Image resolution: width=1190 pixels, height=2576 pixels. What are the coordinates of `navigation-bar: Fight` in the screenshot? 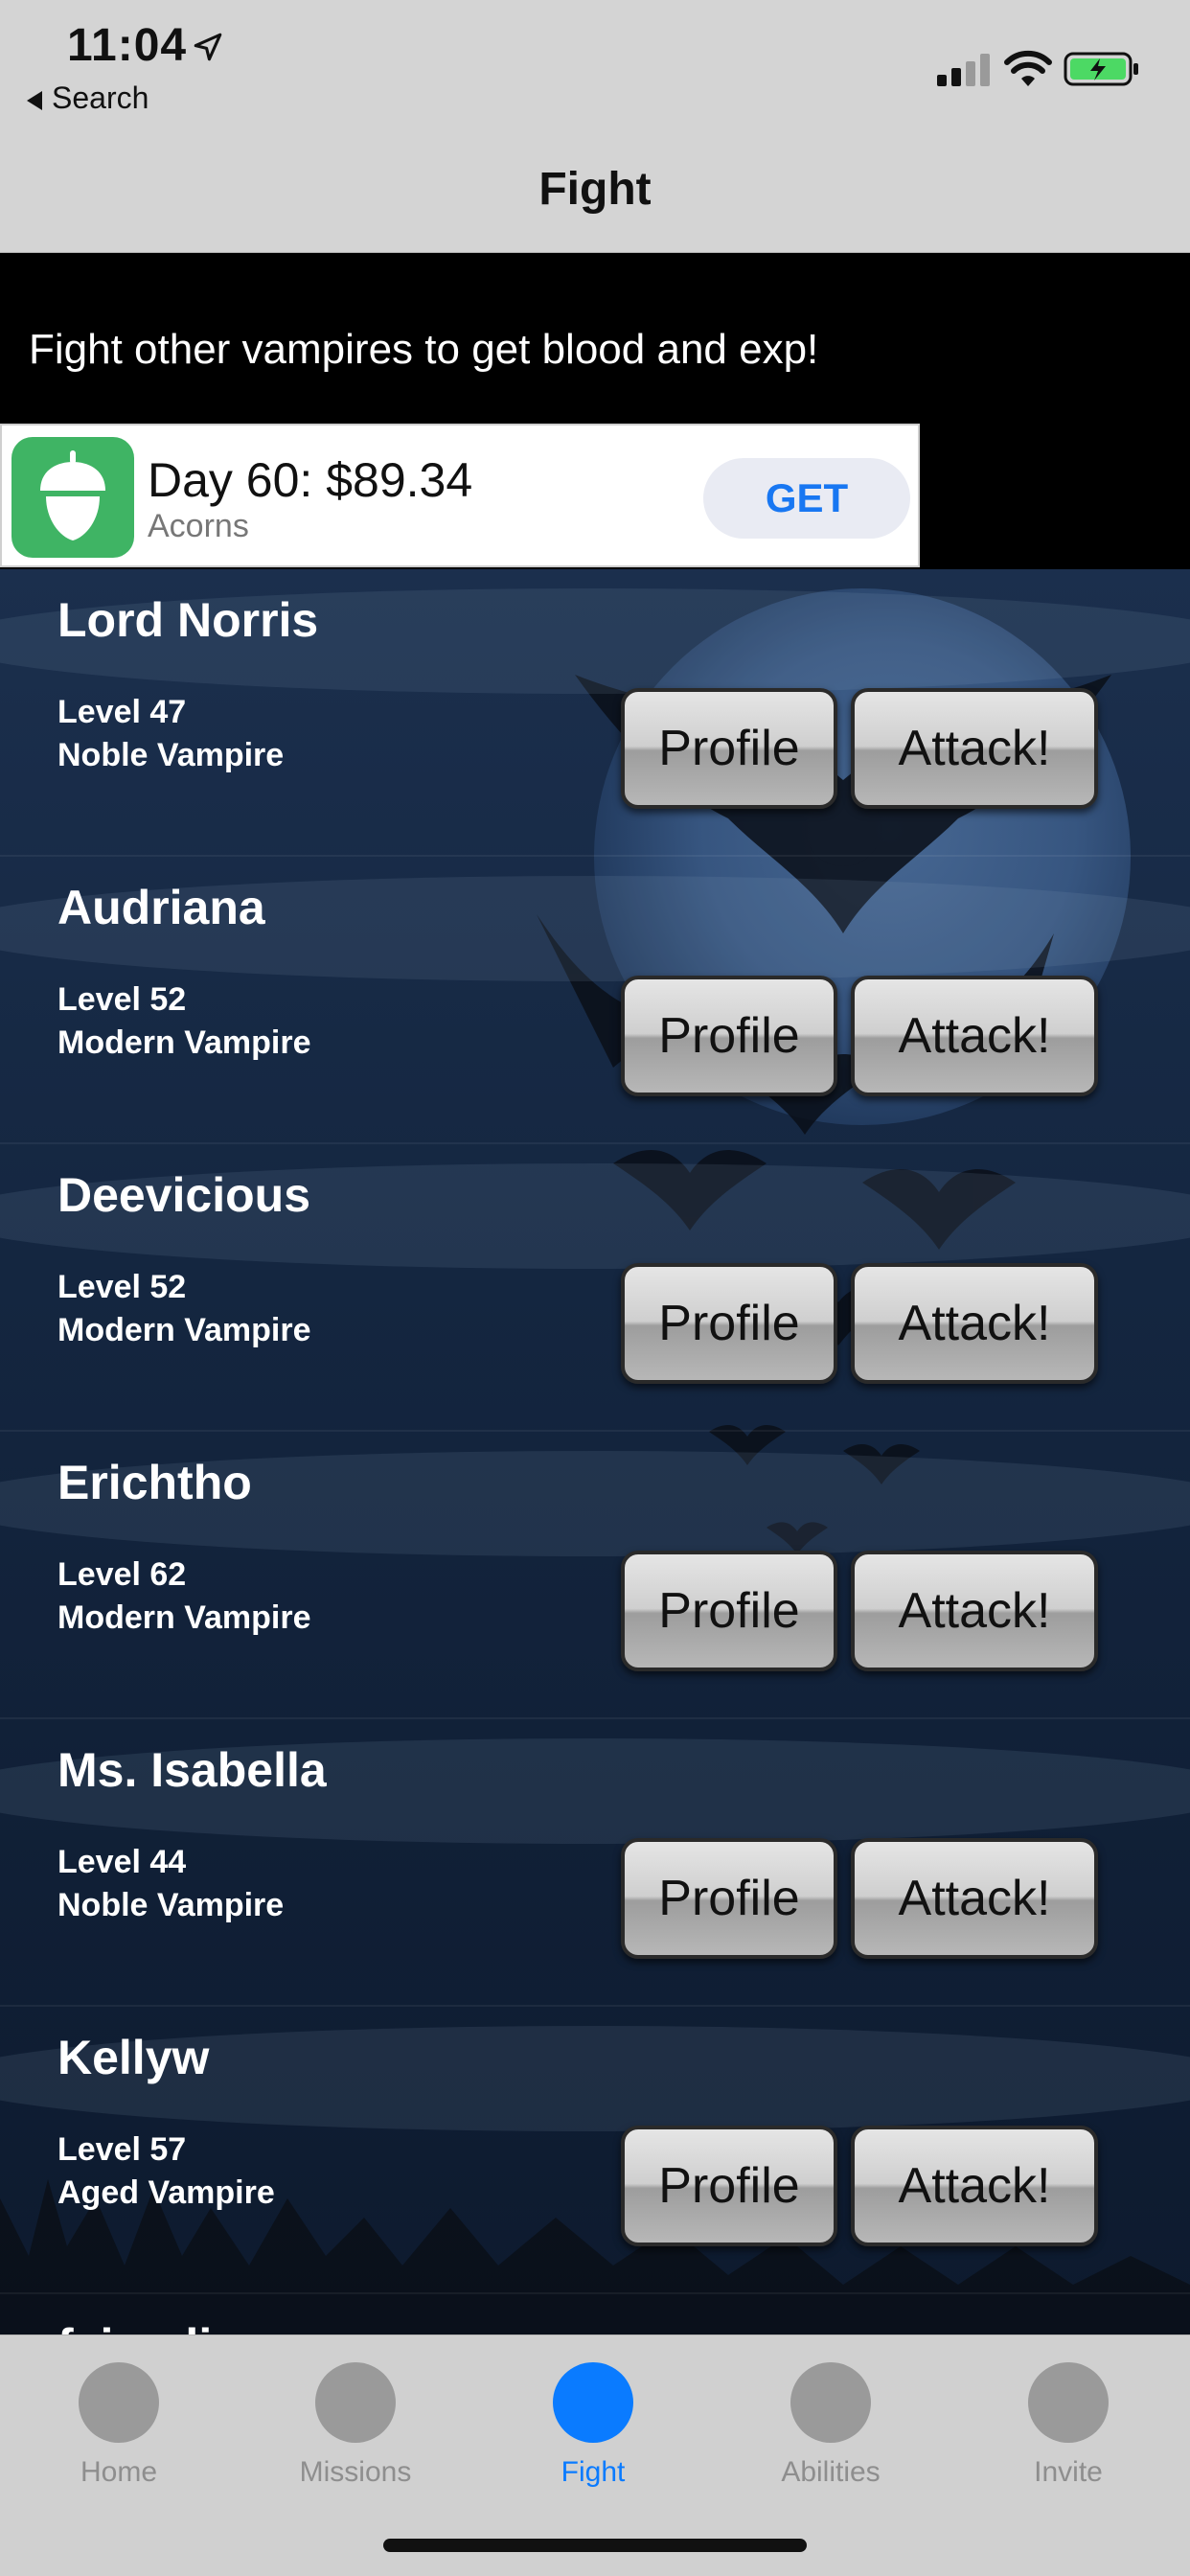 It's located at (595, 189).